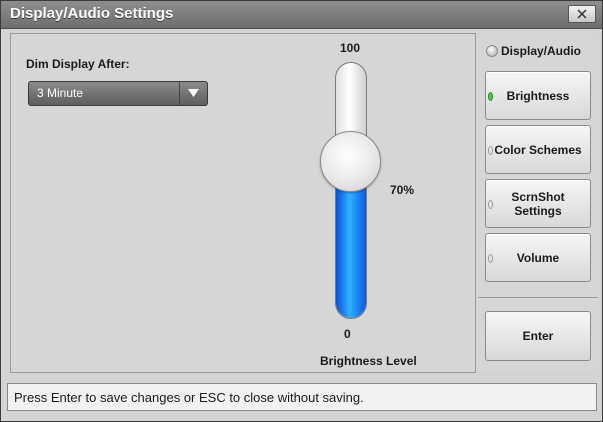  Describe the element at coordinates (60, 93) in the screenshot. I see `dim-display-value: 3 Minute` at that location.